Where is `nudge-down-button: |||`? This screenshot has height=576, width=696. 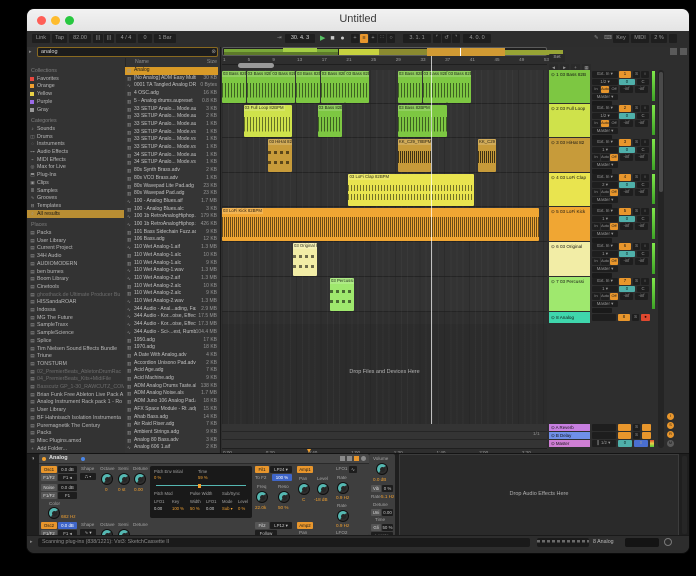 nudge-down-button: ||| is located at coordinates (98, 38).